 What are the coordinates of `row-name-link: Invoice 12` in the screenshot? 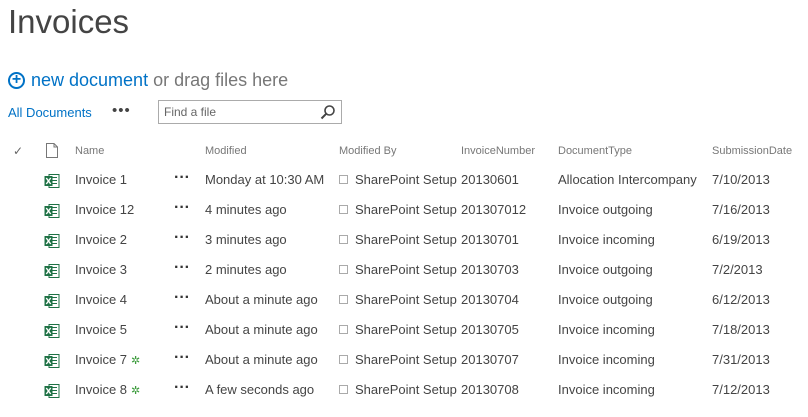 It's located at (104, 209).